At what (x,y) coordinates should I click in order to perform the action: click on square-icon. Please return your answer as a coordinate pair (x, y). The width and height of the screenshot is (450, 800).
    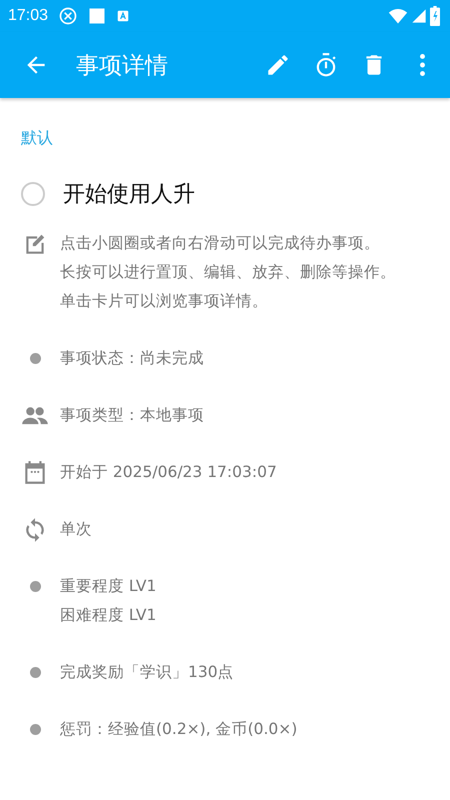
    Looking at the image, I should click on (97, 16).